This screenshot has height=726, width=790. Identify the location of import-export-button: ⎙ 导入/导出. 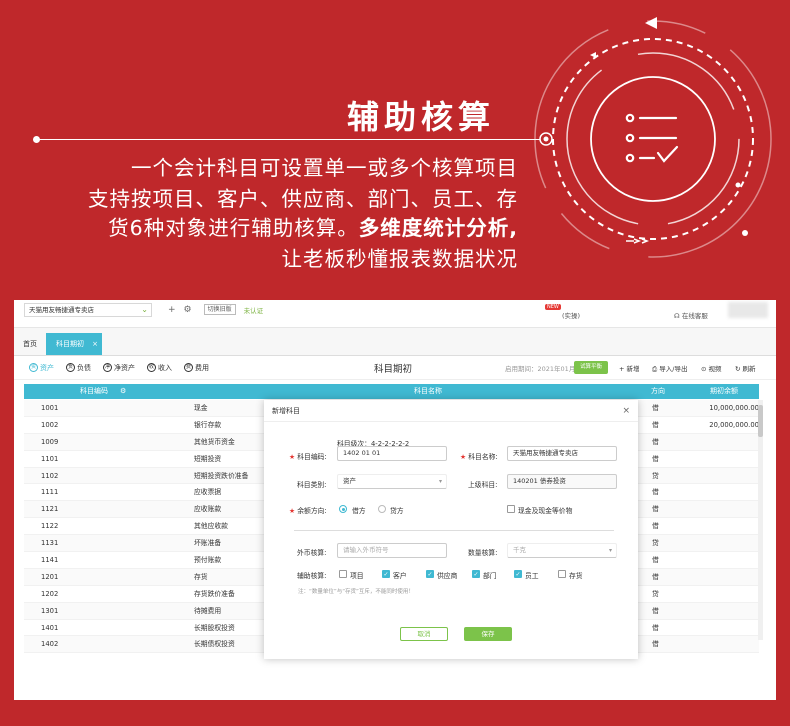
(669, 368).